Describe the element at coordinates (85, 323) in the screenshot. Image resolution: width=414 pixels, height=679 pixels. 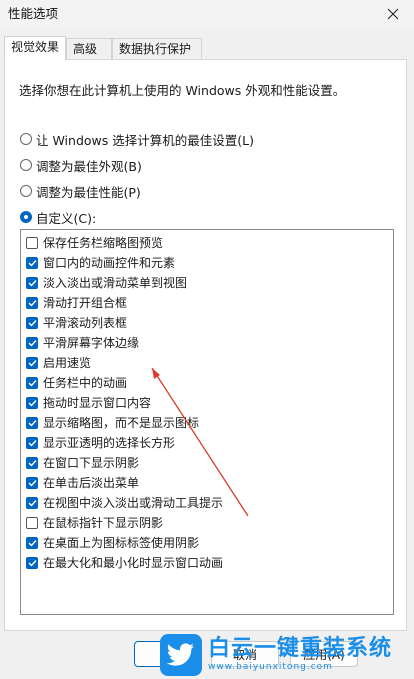
I see `option-label: 平滑滚动列表框` at that location.